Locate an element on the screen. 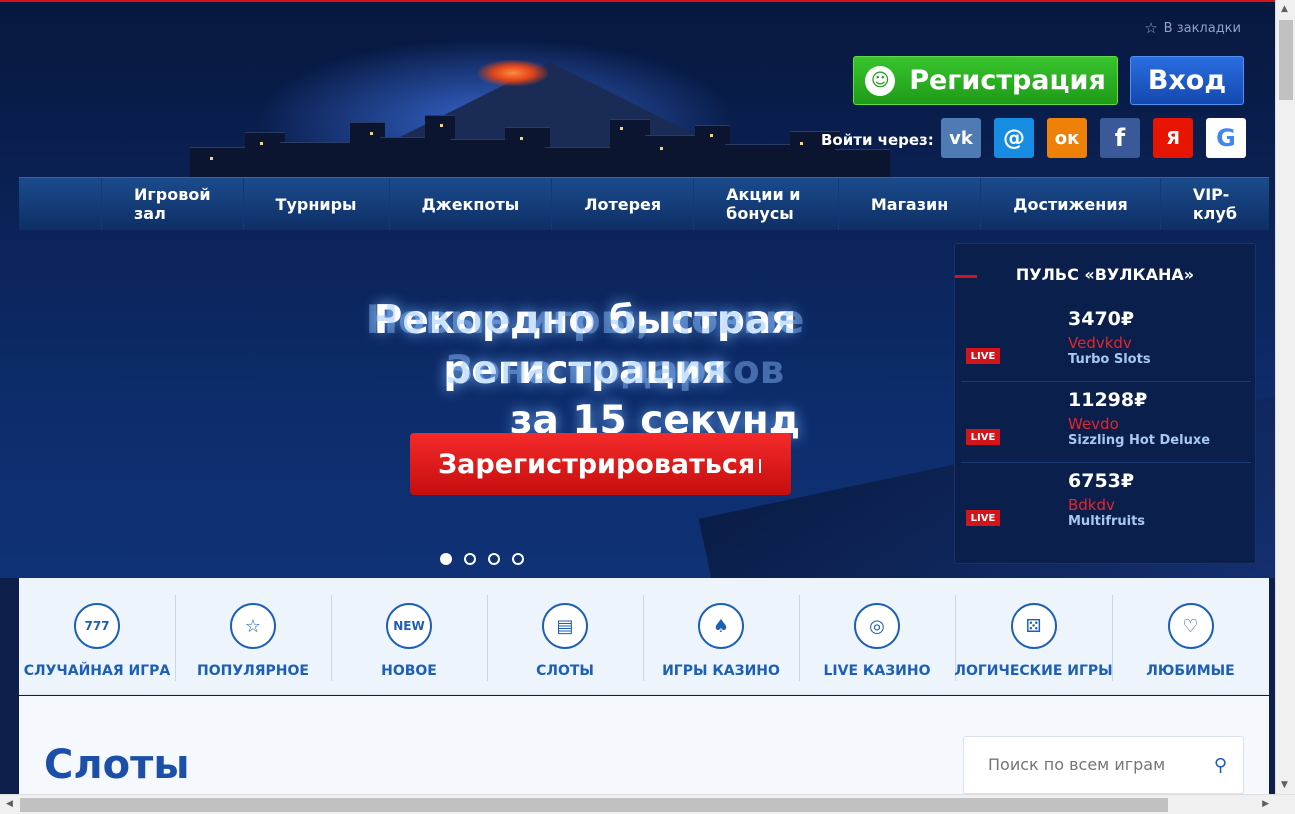 This screenshot has height=814, width=1295. new-badge-icon: NEW is located at coordinates (409, 626).